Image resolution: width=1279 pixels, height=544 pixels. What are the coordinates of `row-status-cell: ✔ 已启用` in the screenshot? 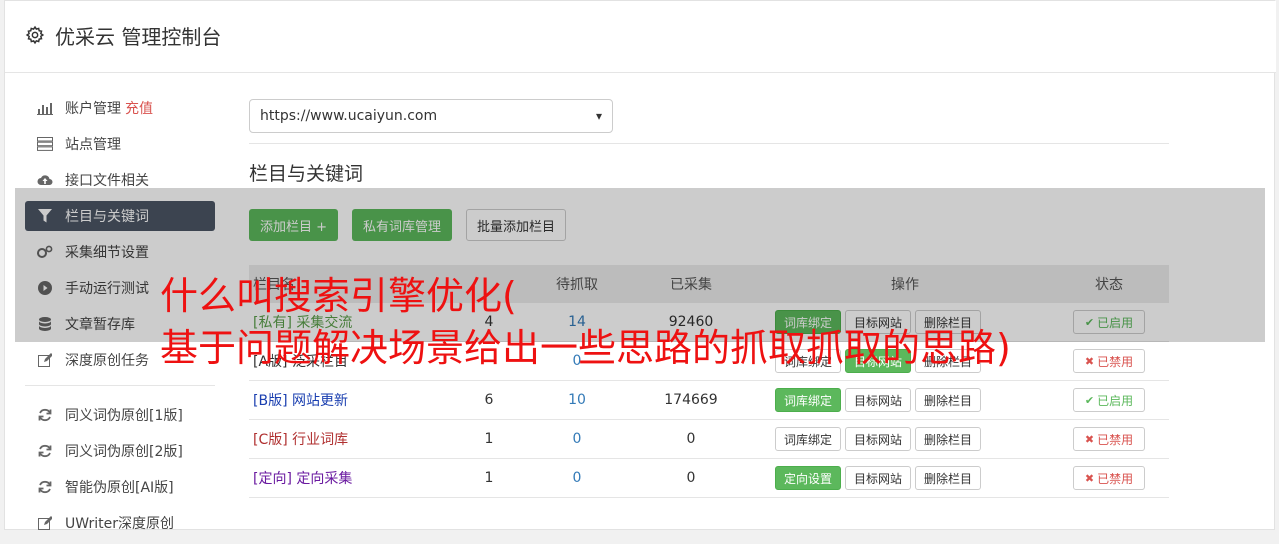 It's located at (1109, 400).